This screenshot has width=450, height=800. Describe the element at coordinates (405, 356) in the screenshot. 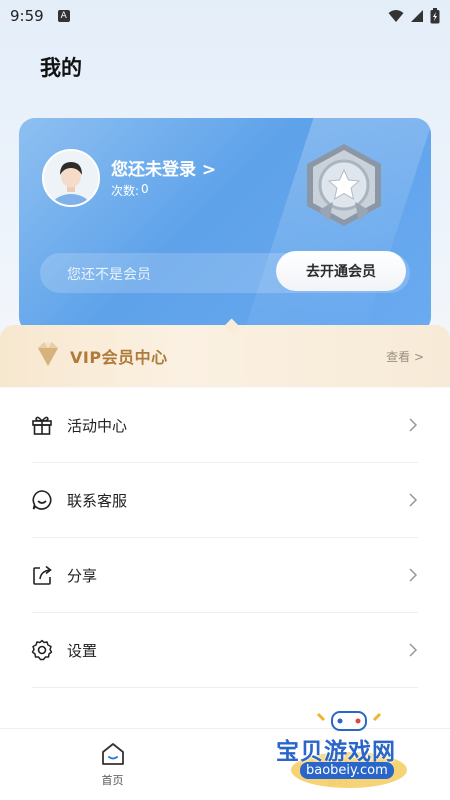

I see `vip-view-more-link: 查看 >` at that location.